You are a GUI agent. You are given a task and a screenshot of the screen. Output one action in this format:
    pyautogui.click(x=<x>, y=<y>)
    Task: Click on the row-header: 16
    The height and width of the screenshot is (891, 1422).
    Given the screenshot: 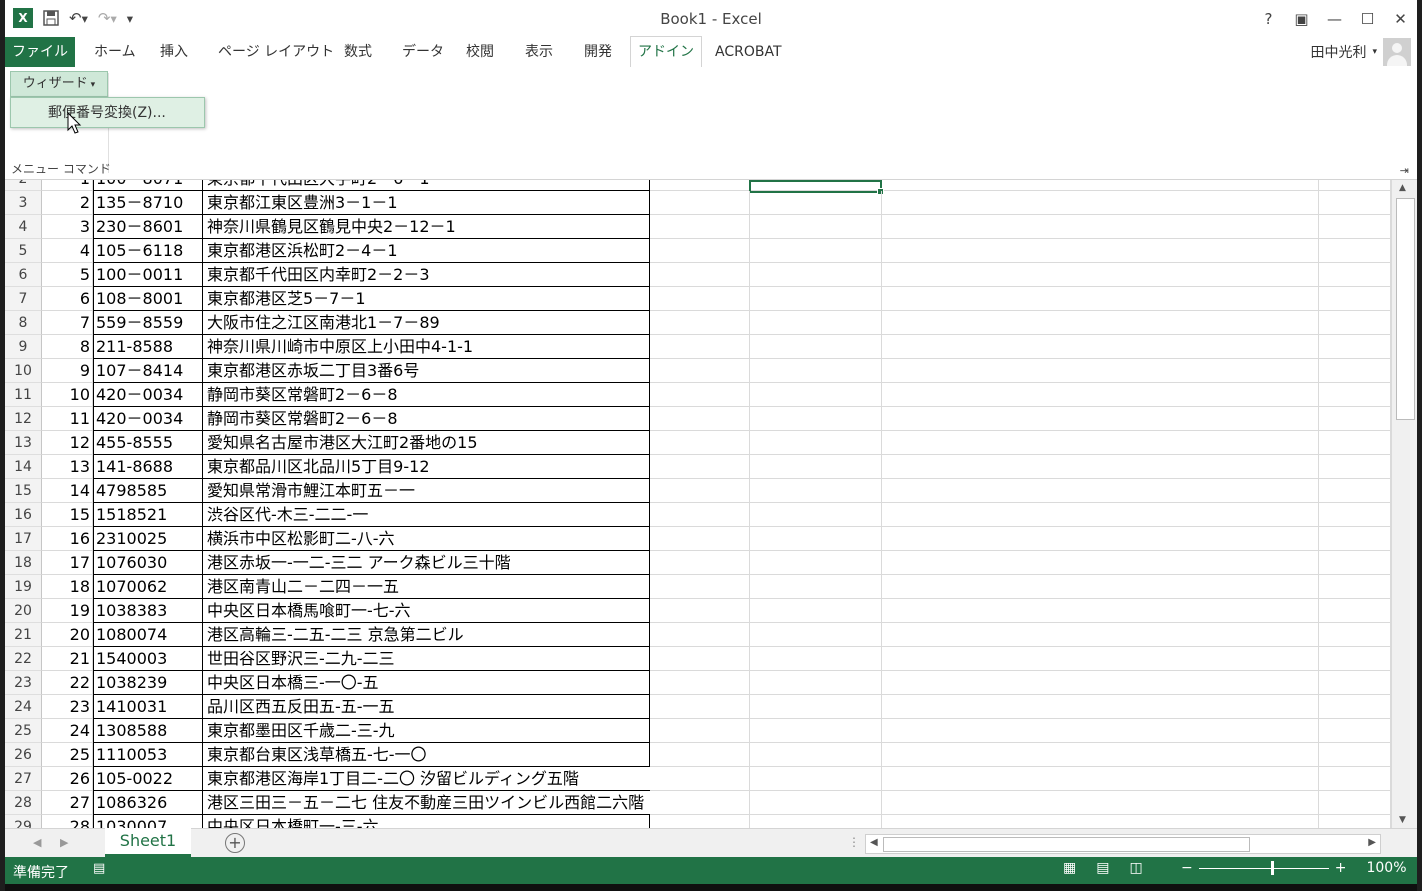 What is the action you would take?
    pyautogui.click(x=23, y=515)
    